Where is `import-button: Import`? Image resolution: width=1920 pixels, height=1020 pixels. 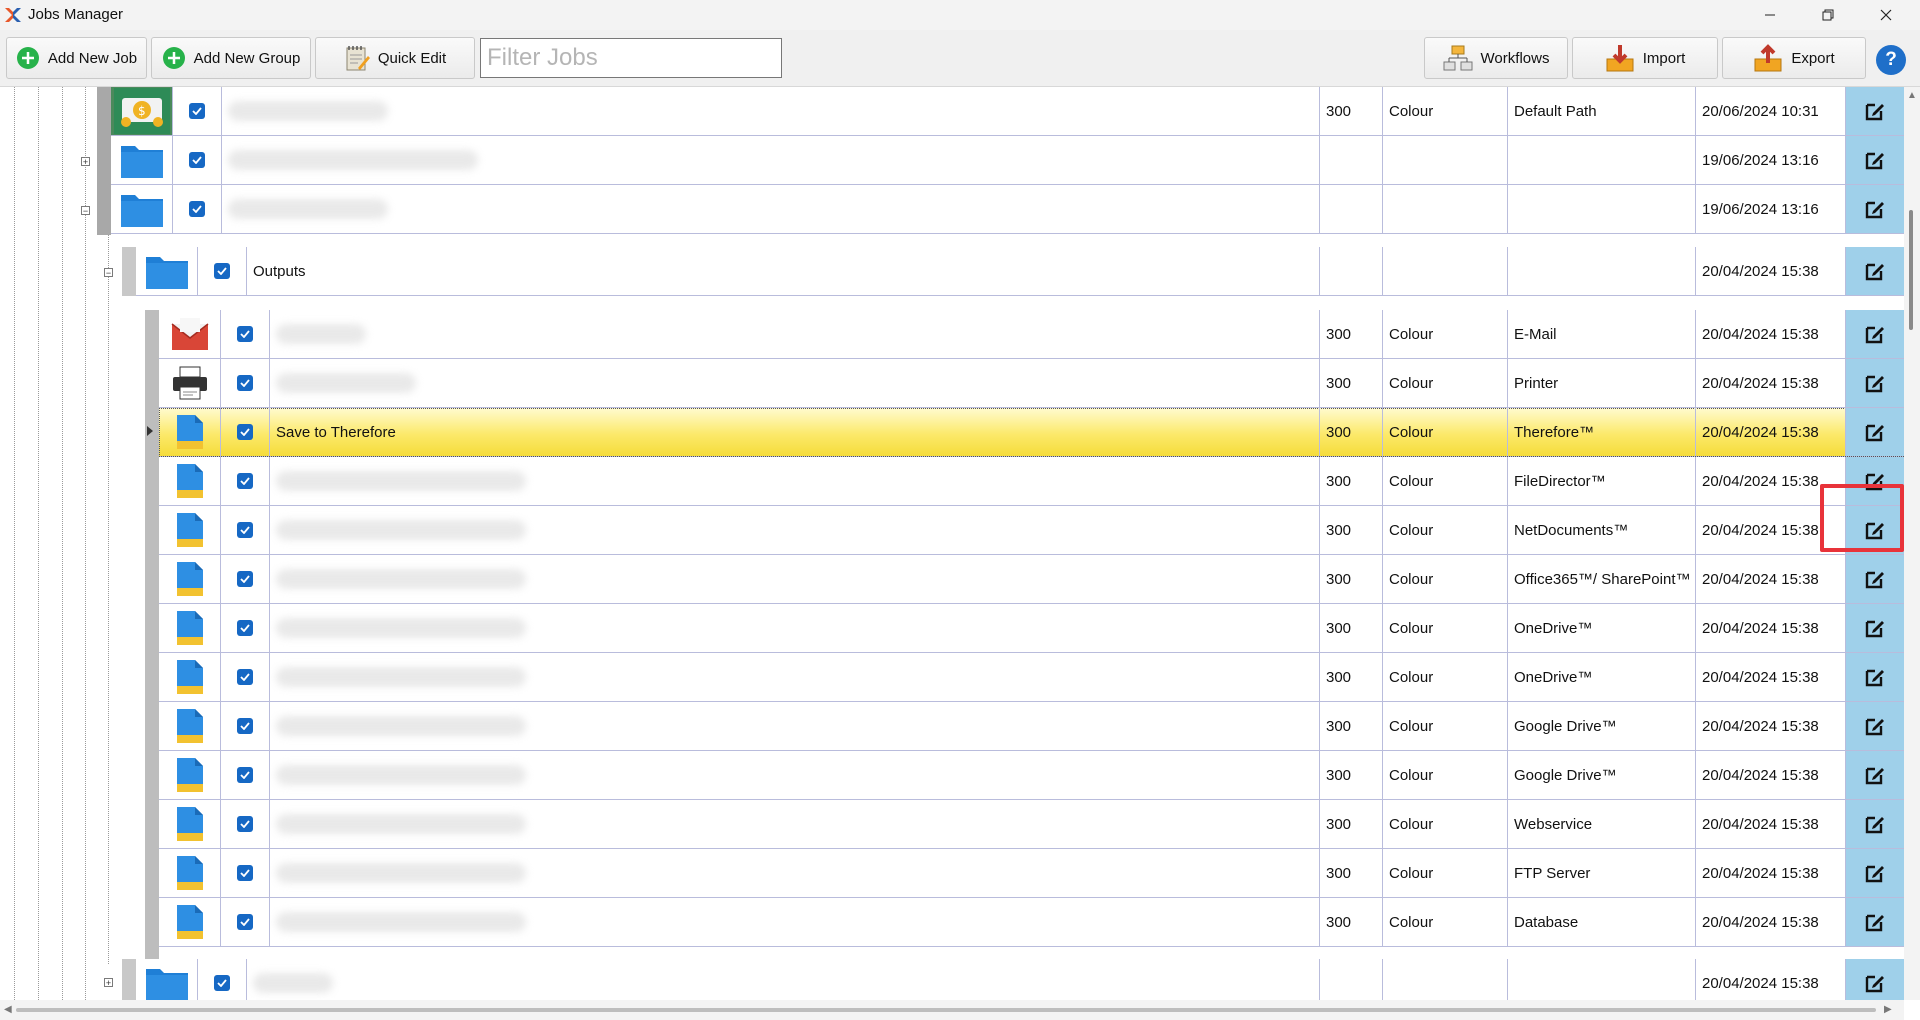 import-button: Import is located at coordinates (1645, 58).